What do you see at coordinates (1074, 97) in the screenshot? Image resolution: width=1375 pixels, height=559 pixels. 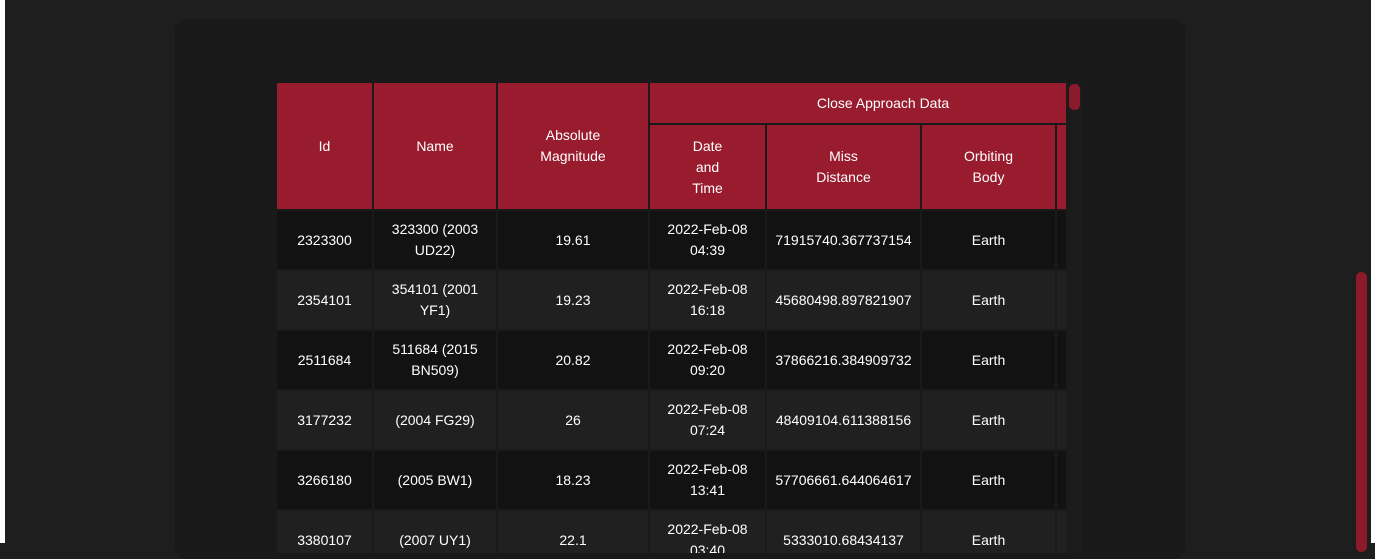 I see `table-scrollbar-thumb` at bounding box center [1074, 97].